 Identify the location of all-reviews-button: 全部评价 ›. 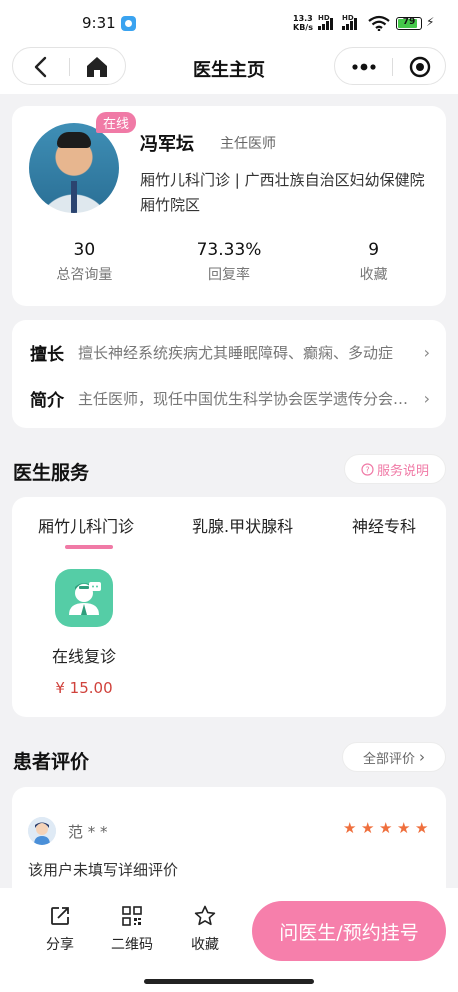
(394, 757).